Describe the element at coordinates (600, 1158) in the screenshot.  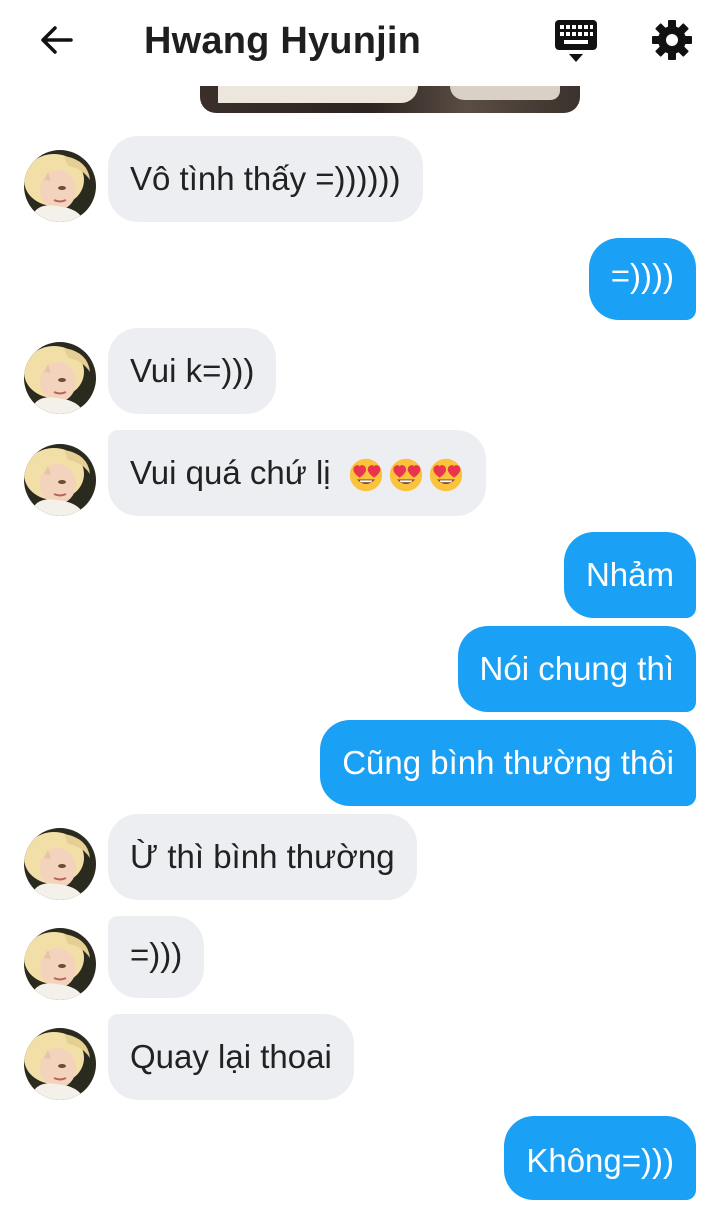
I see `outgoing-message: Không=)))` at that location.